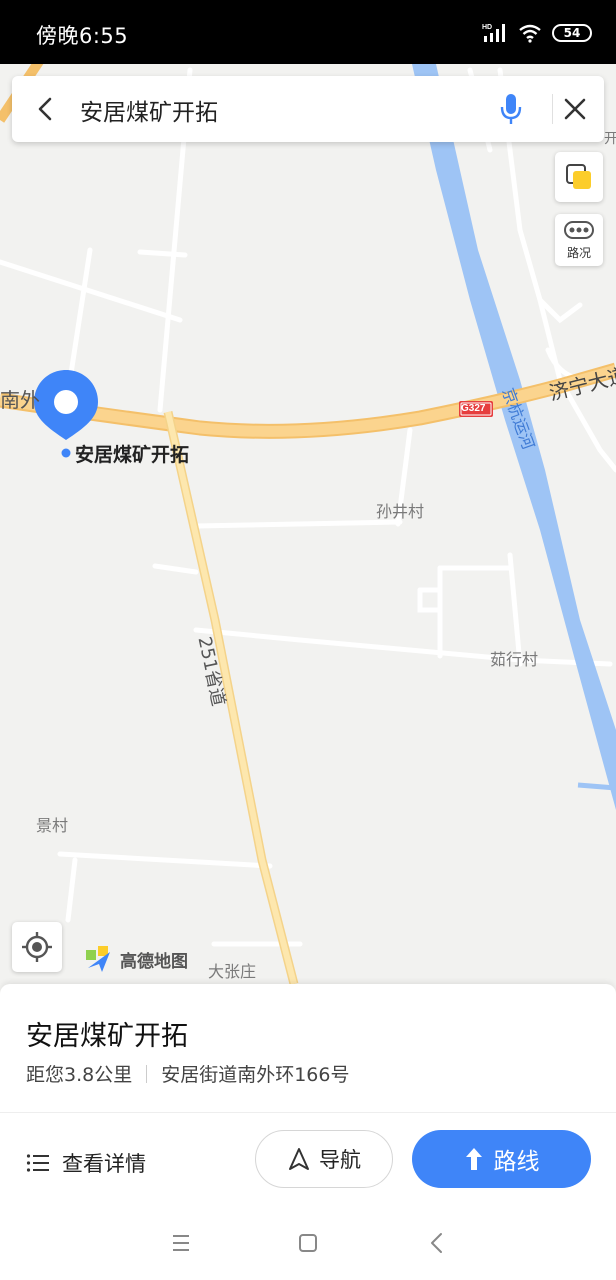 This screenshot has width=616, height=1280. What do you see at coordinates (98, 959) in the screenshot?
I see `amap-logo-icon` at bounding box center [98, 959].